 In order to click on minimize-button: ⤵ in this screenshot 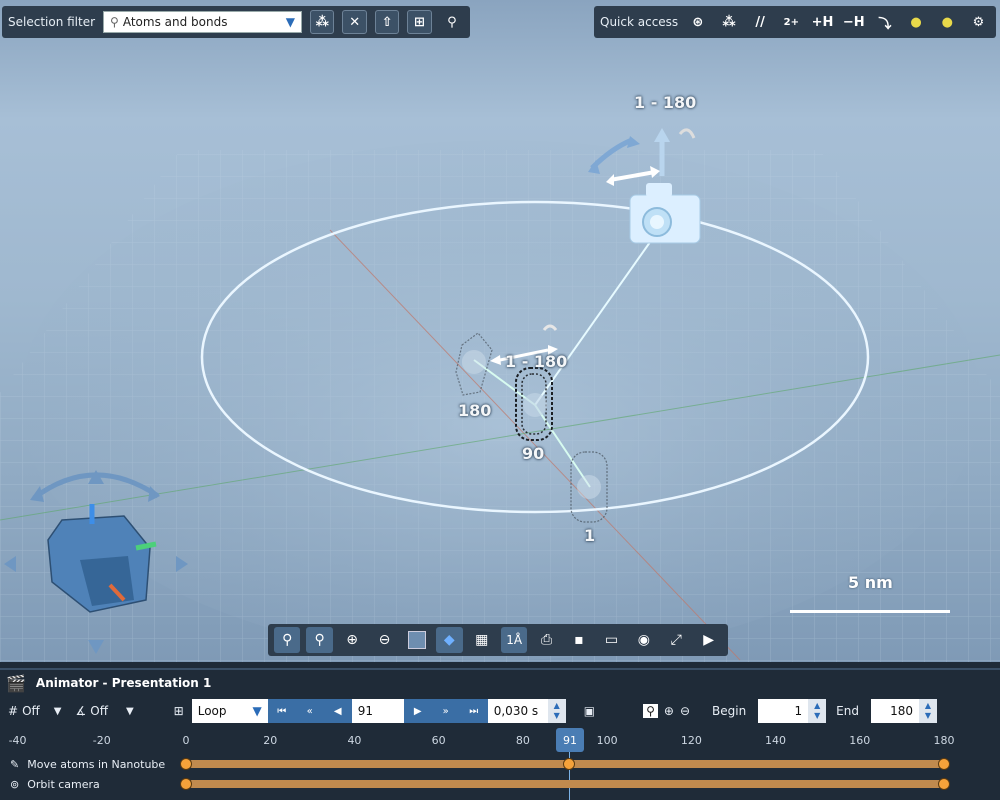, I will do `click(884, 22)`.